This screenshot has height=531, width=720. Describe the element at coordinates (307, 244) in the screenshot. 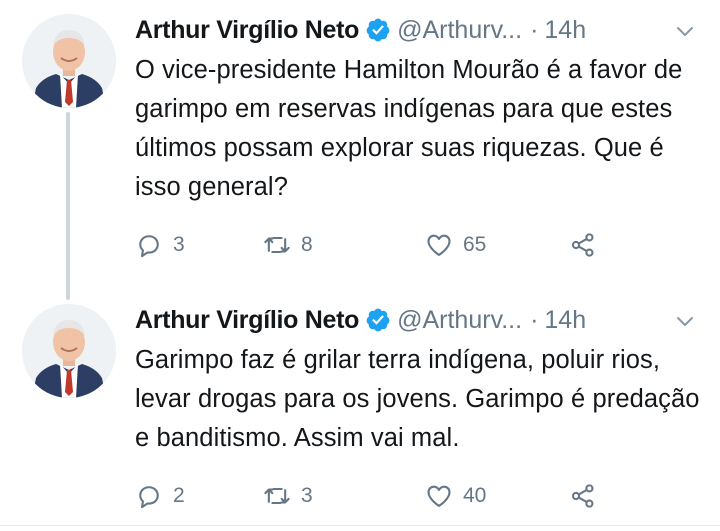

I see `retweet-count: 8` at that location.